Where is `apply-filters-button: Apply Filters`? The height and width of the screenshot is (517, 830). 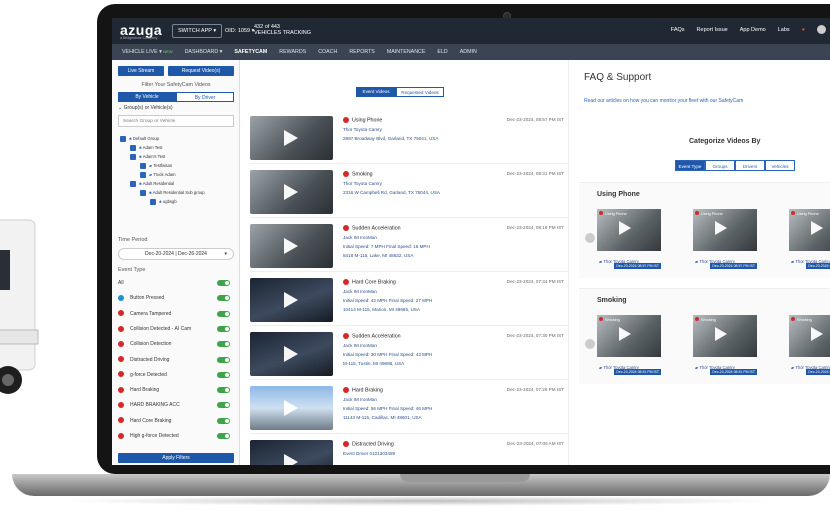 apply-filters-button: Apply Filters is located at coordinates (176, 458).